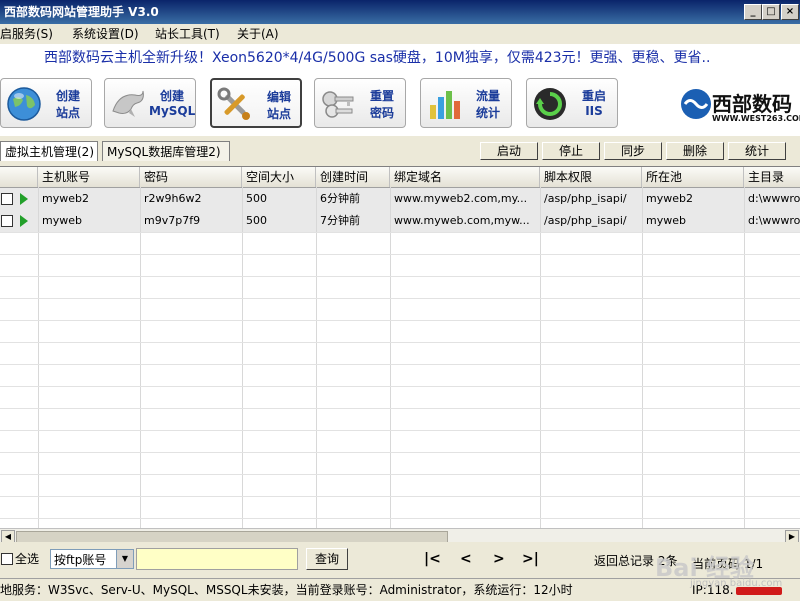 Image resolution: width=800 pixels, height=601 pixels. I want to click on window-title: 西部数码网站管理助手 V3.0, so click(81, 12).